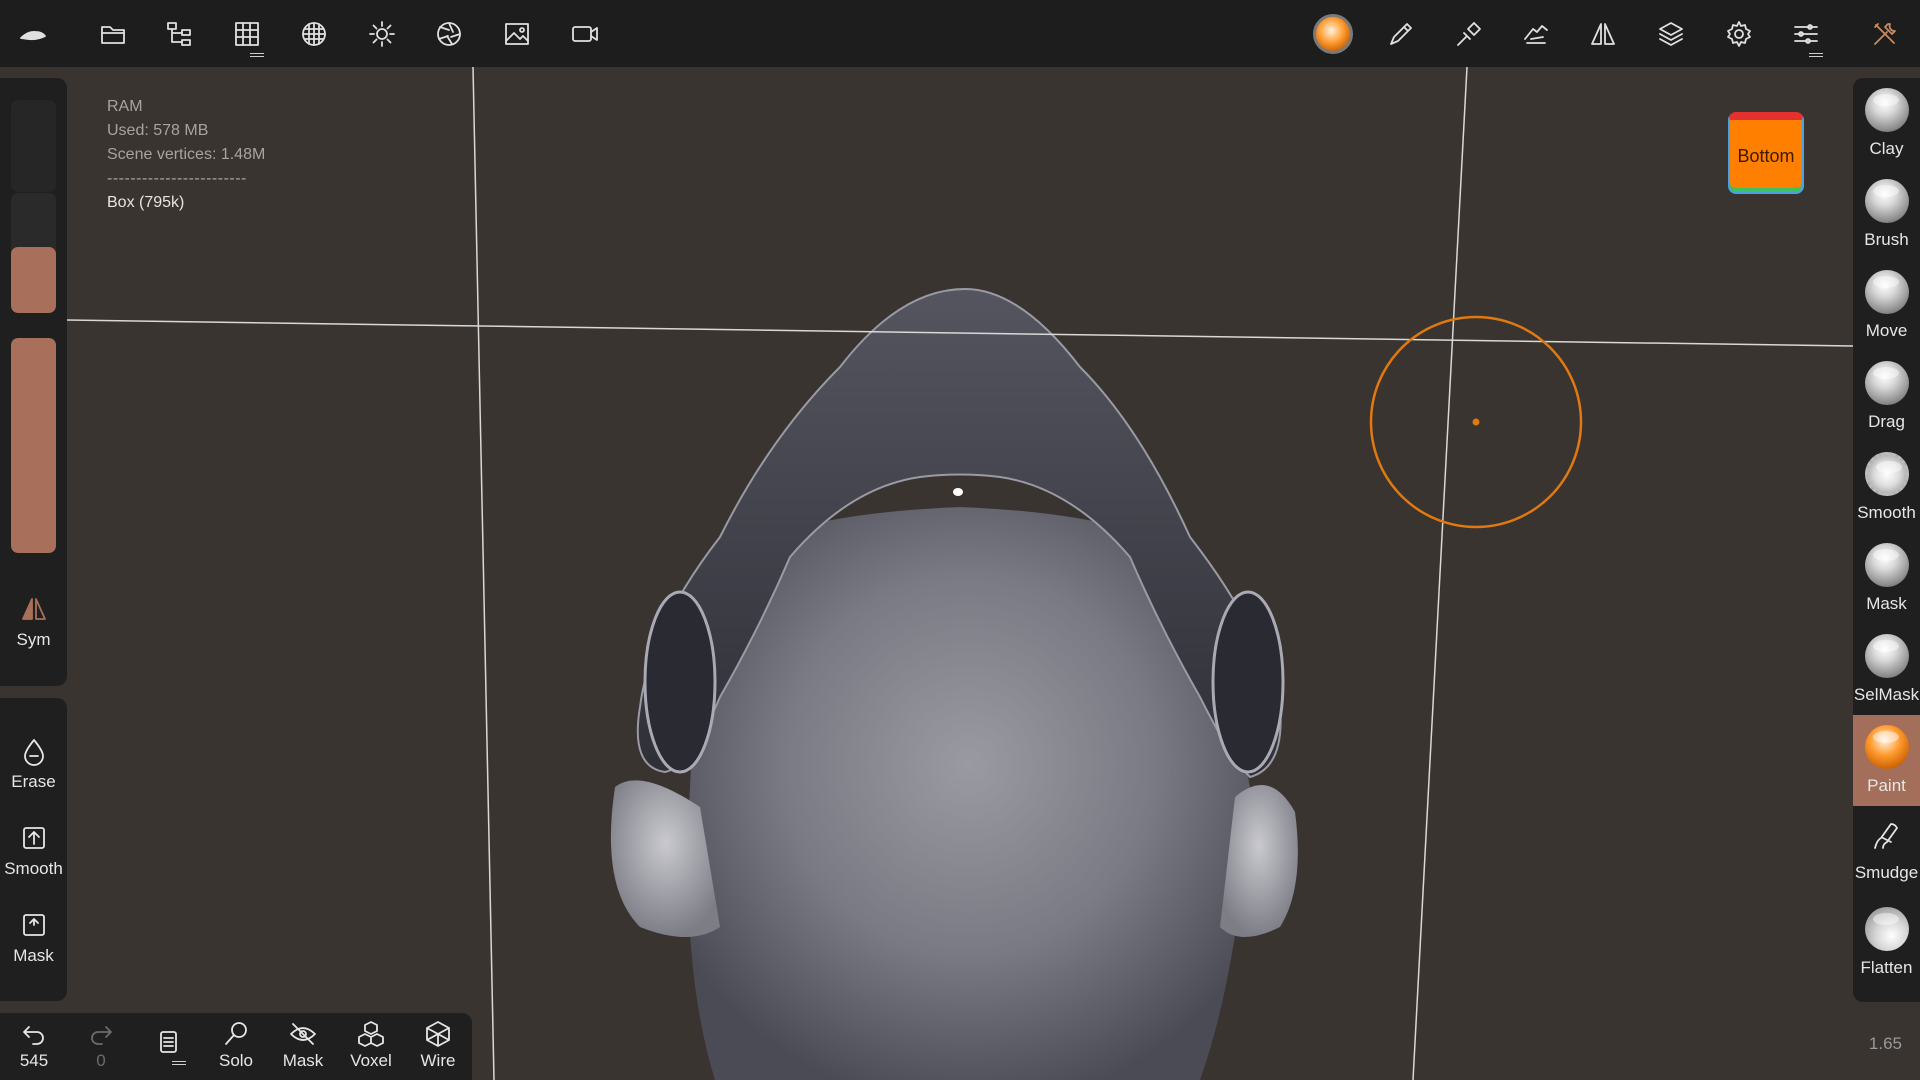  Describe the element at coordinates (1886, 474) in the screenshot. I see `smooth-ball-icon` at that location.